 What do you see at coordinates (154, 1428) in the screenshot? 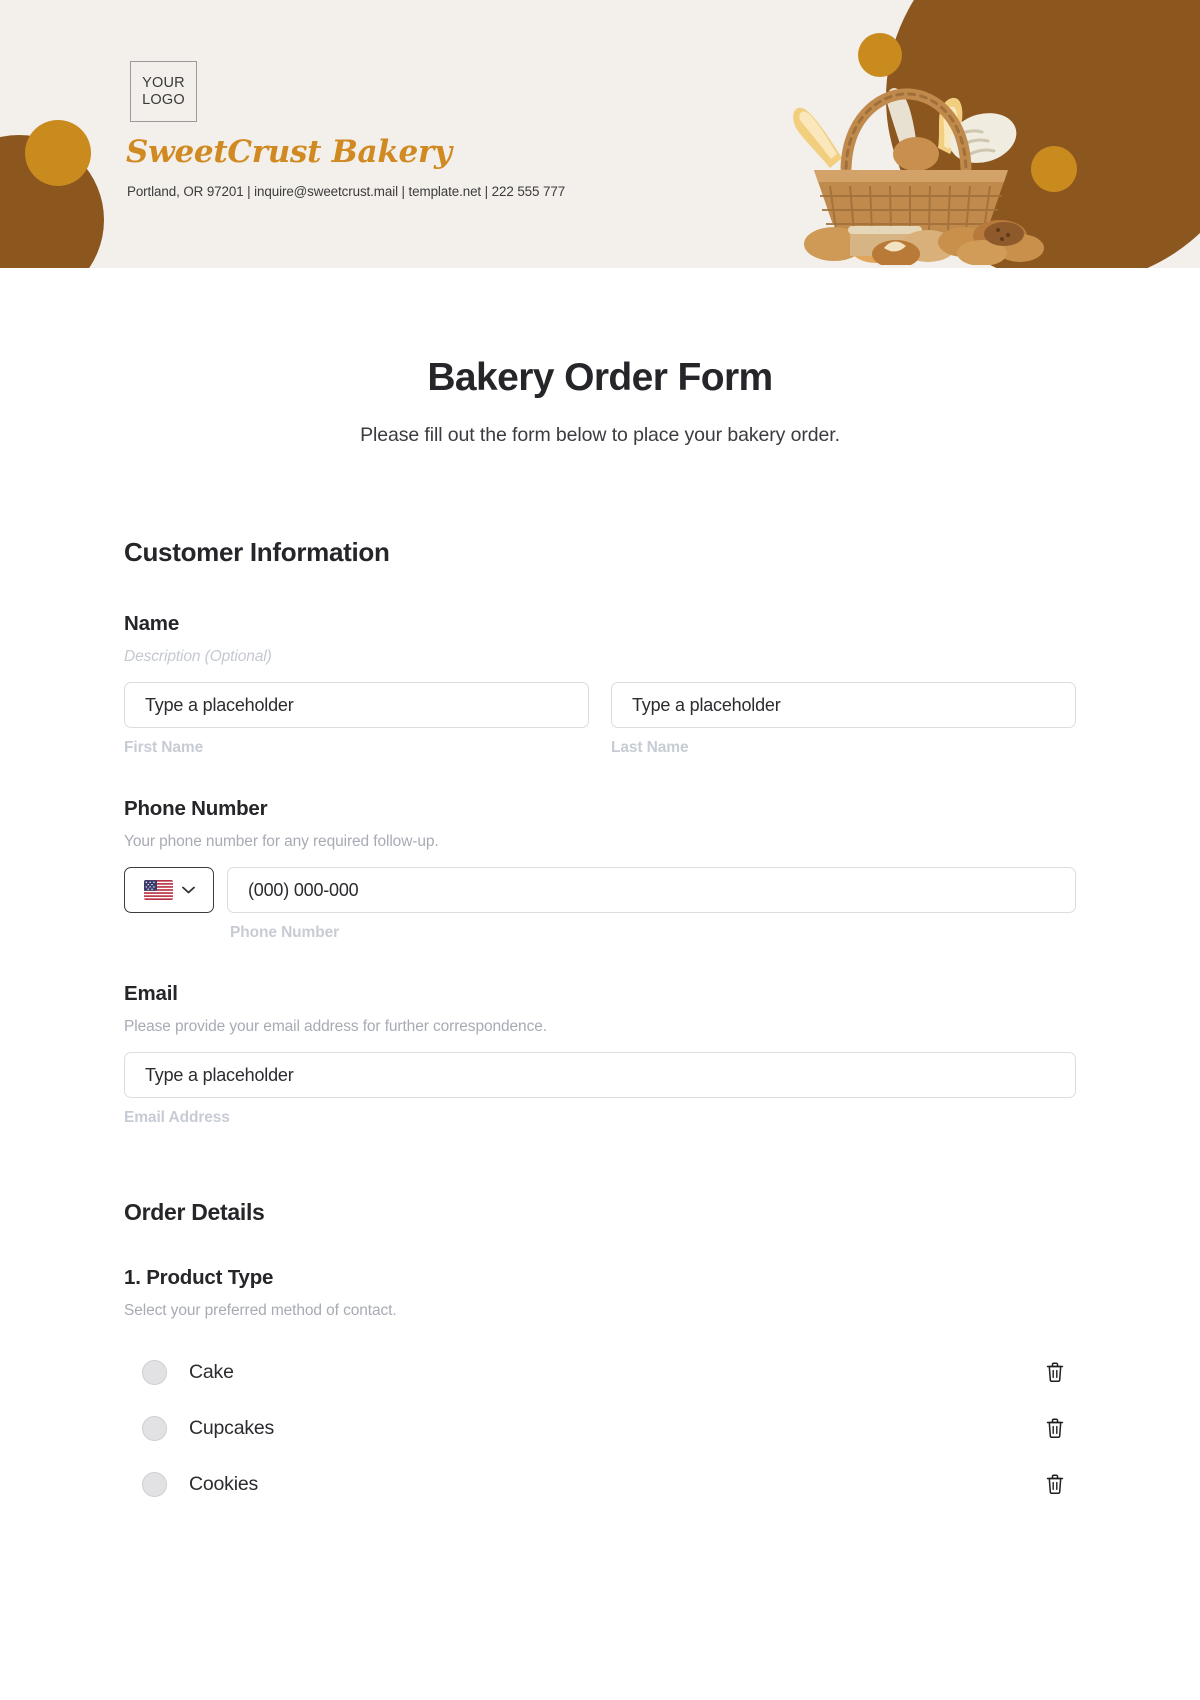
I see `radio-button-cupcakes` at bounding box center [154, 1428].